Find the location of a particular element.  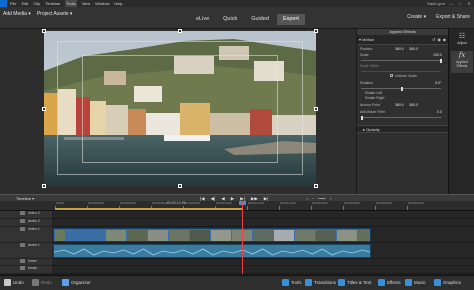

applied-effects-label: Applied Effects is located at coordinates (462, 64).